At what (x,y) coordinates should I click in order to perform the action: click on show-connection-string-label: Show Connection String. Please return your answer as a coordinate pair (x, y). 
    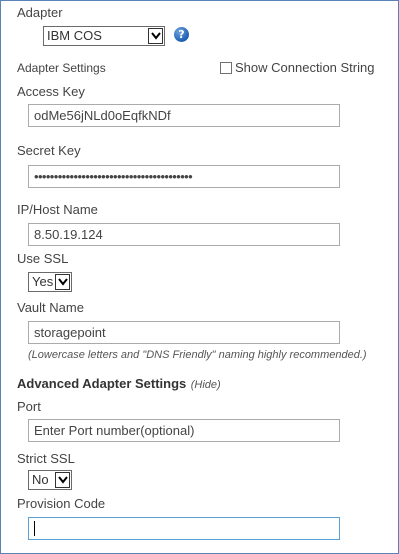
    Looking at the image, I should click on (305, 67).